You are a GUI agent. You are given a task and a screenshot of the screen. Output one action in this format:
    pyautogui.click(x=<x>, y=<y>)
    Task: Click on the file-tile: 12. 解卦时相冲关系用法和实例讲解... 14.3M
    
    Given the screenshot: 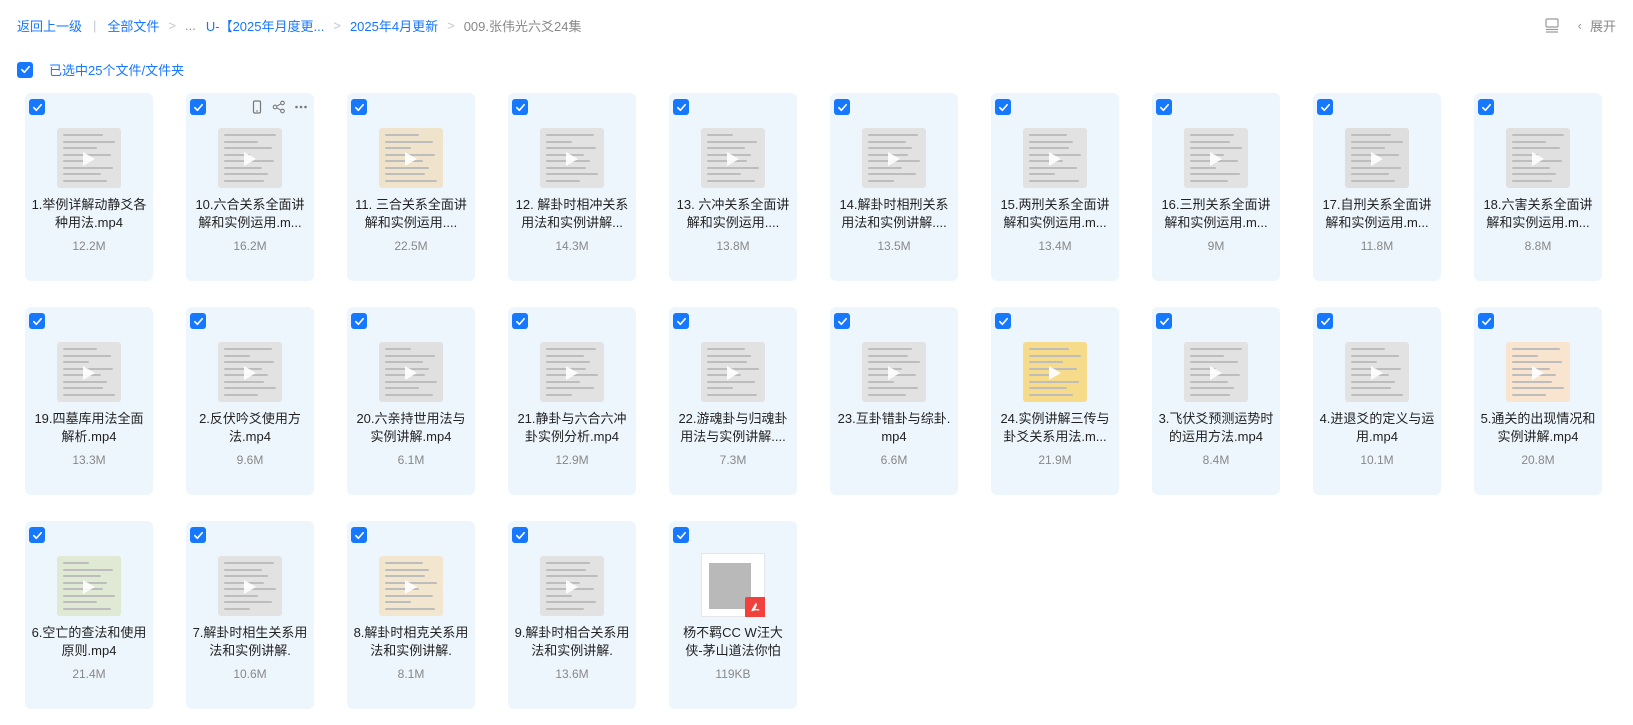 What is the action you would take?
    pyautogui.click(x=572, y=187)
    